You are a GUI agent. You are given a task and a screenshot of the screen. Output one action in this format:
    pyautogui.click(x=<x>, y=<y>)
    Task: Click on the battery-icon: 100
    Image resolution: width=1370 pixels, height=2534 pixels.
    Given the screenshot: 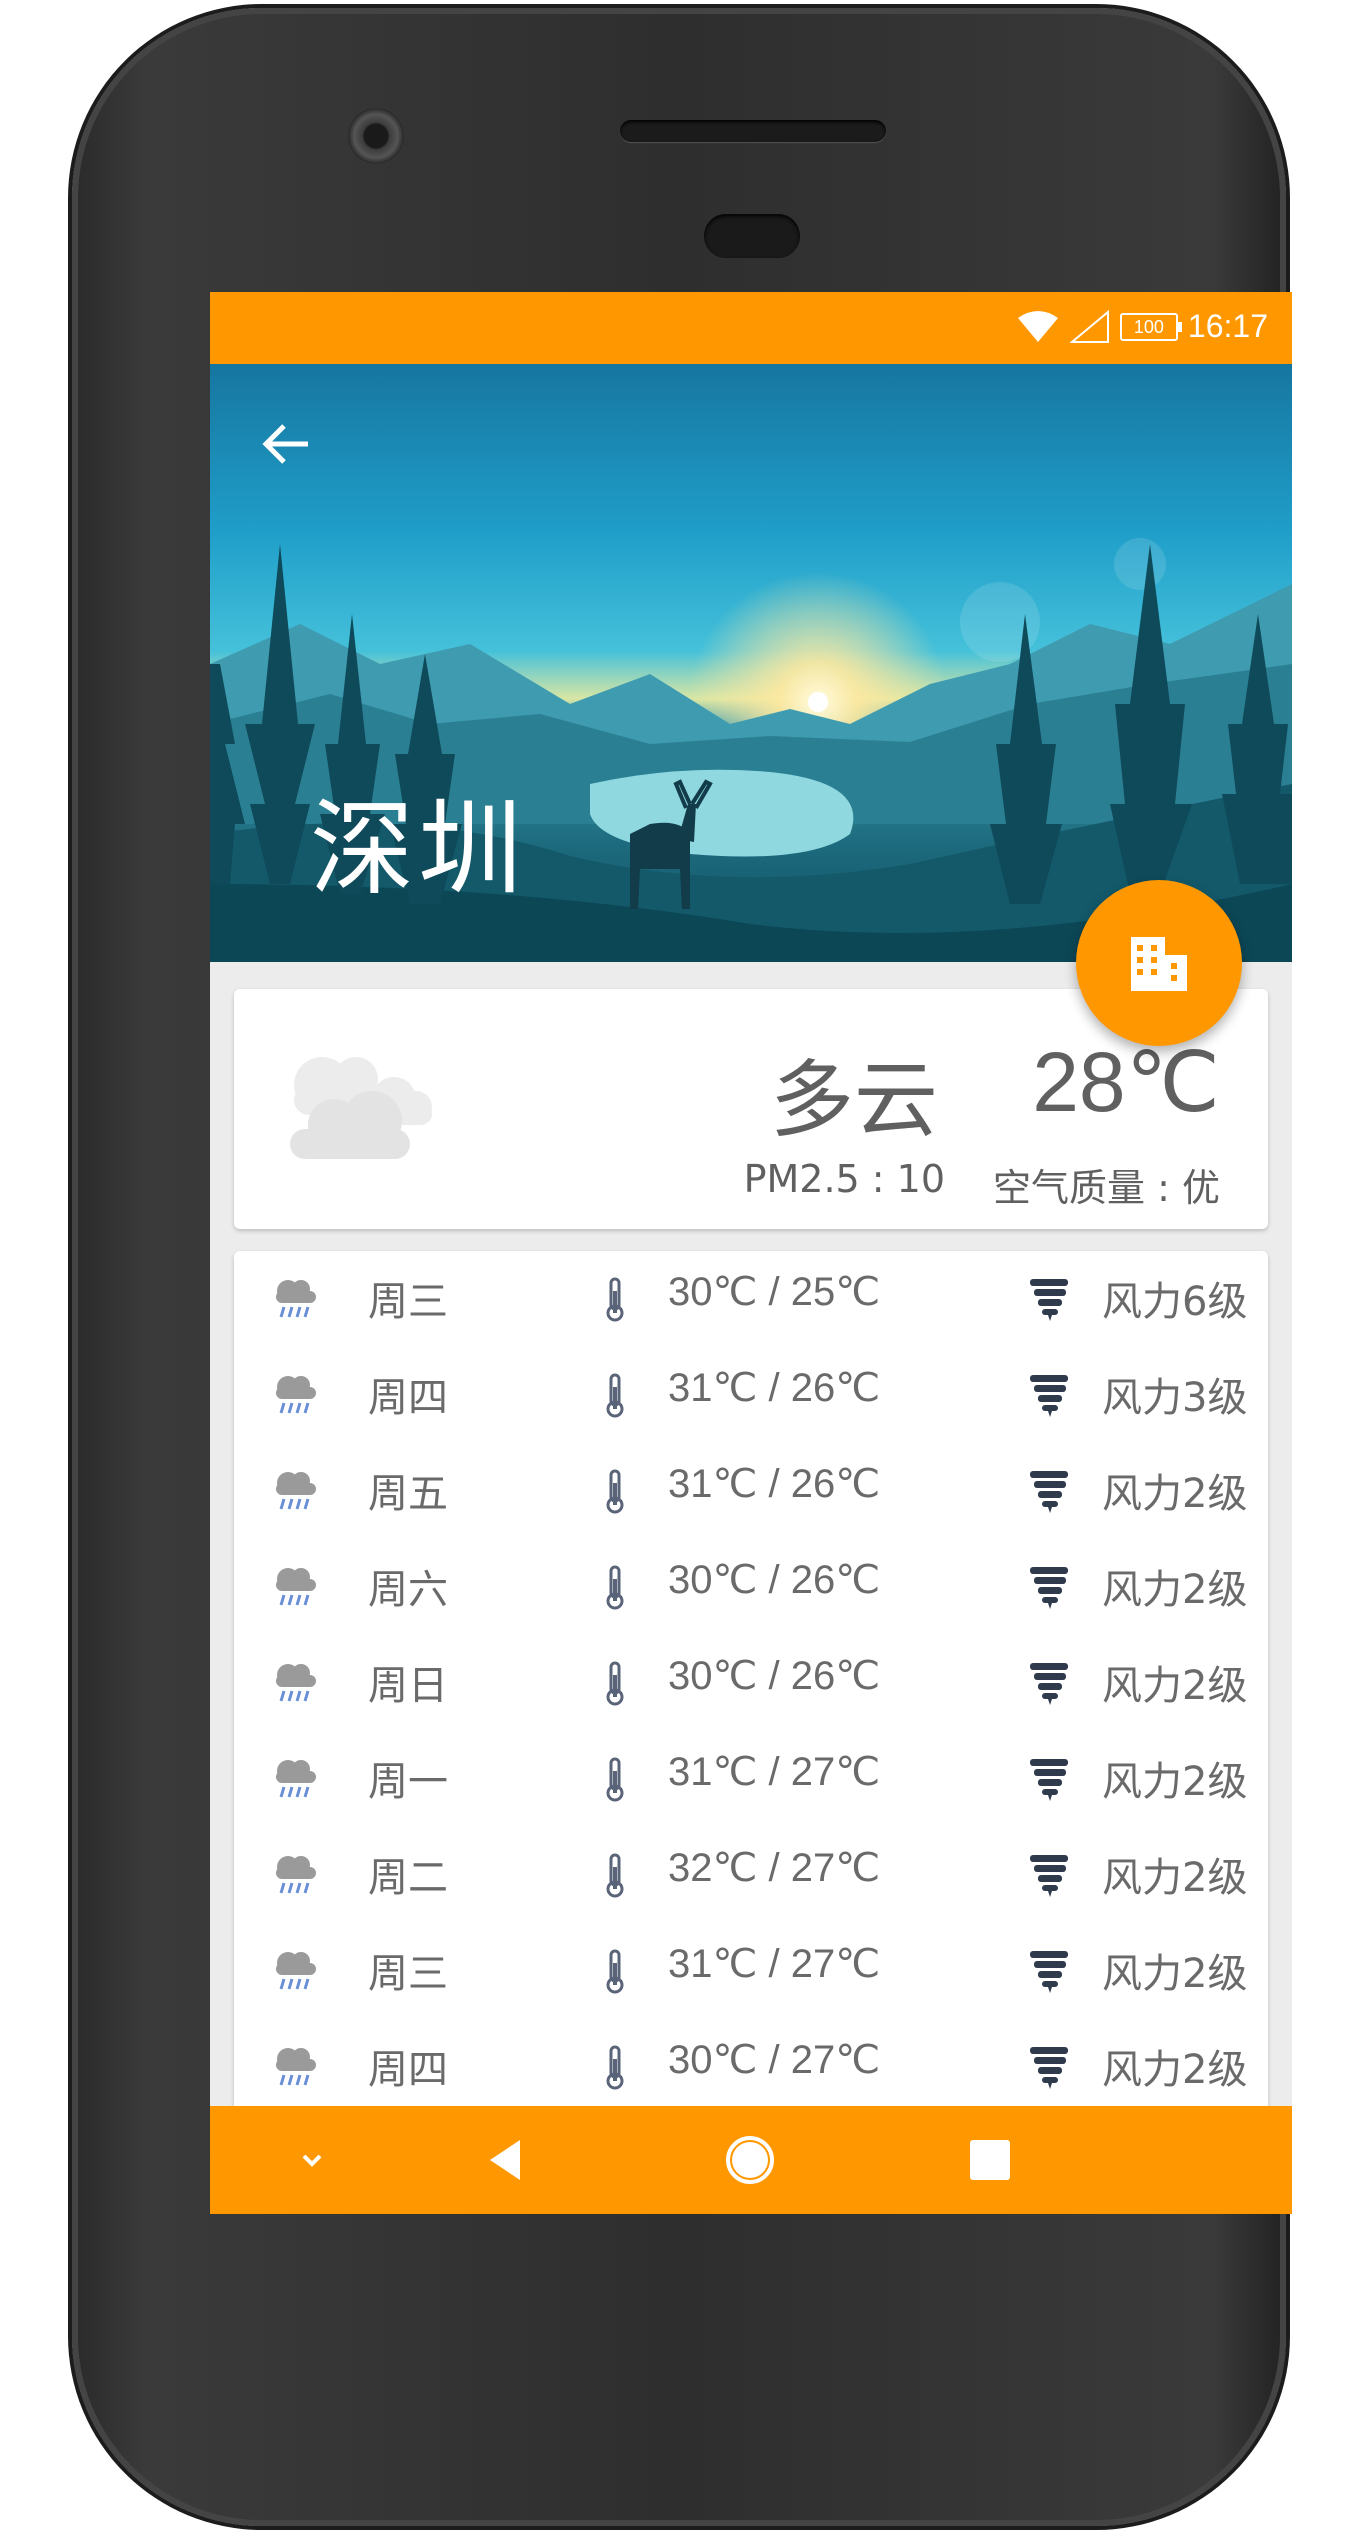 What is the action you would take?
    pyautogui.click(x=1150, y=326)
    